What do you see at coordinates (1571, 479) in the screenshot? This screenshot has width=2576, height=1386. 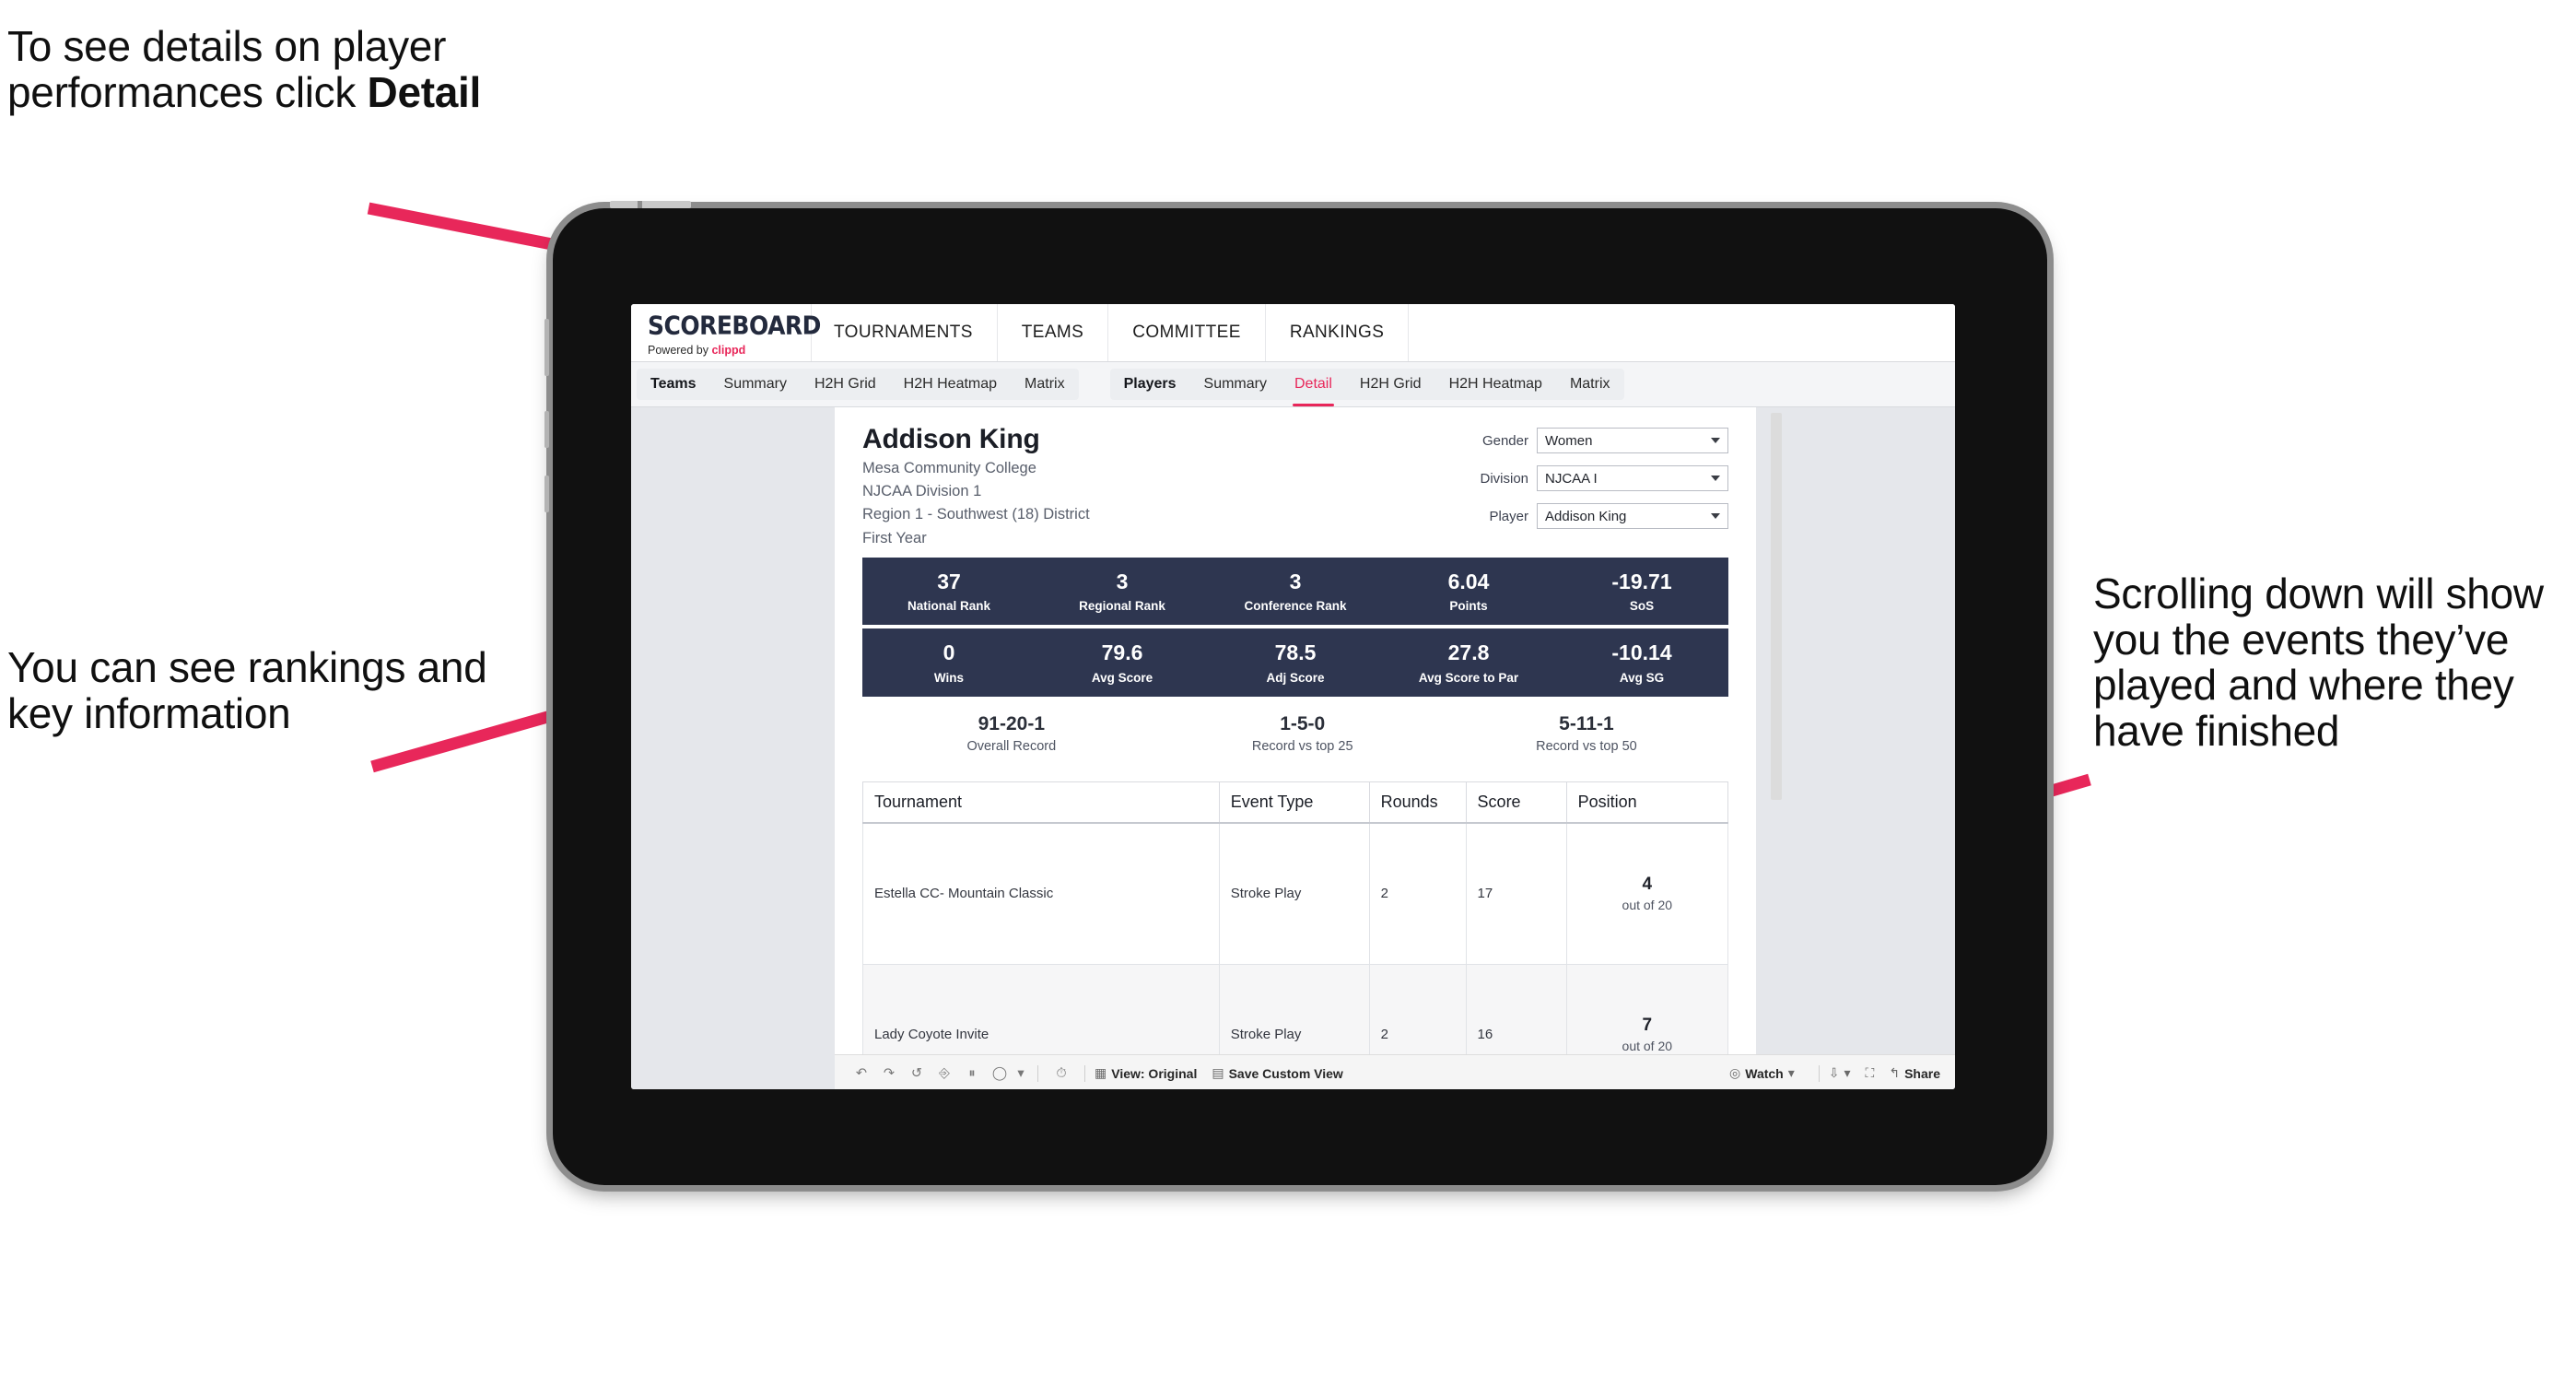 I see `filter-division-value: NJCAA I` at bounding box center [1571, 479].